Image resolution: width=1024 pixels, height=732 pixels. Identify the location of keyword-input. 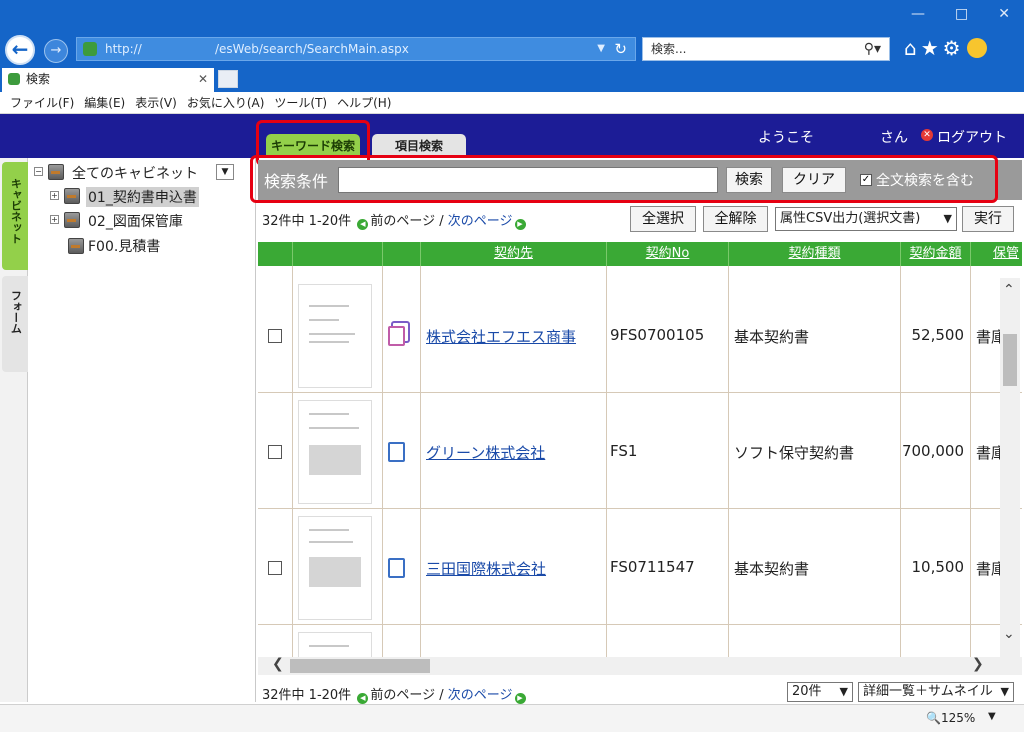
(528, 180).